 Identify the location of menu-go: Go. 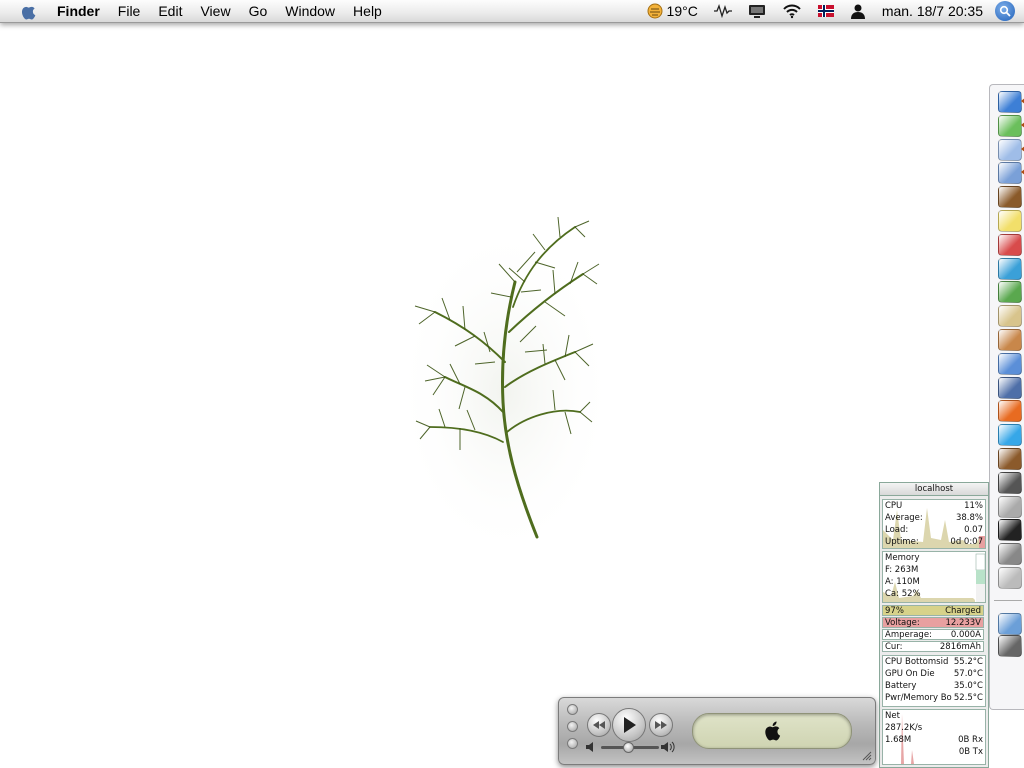
(258, 11).